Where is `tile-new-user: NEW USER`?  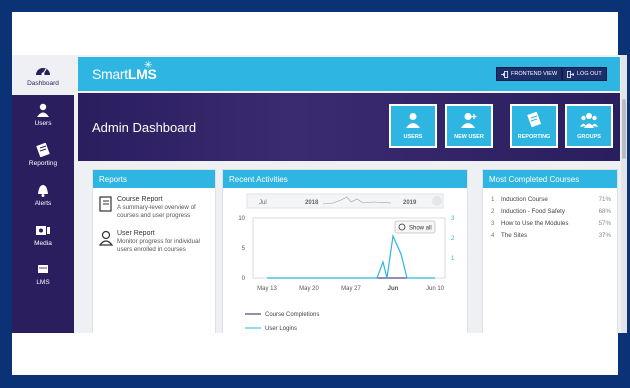
tile-new-user: NEW USER is located at coordinates (469, 126).